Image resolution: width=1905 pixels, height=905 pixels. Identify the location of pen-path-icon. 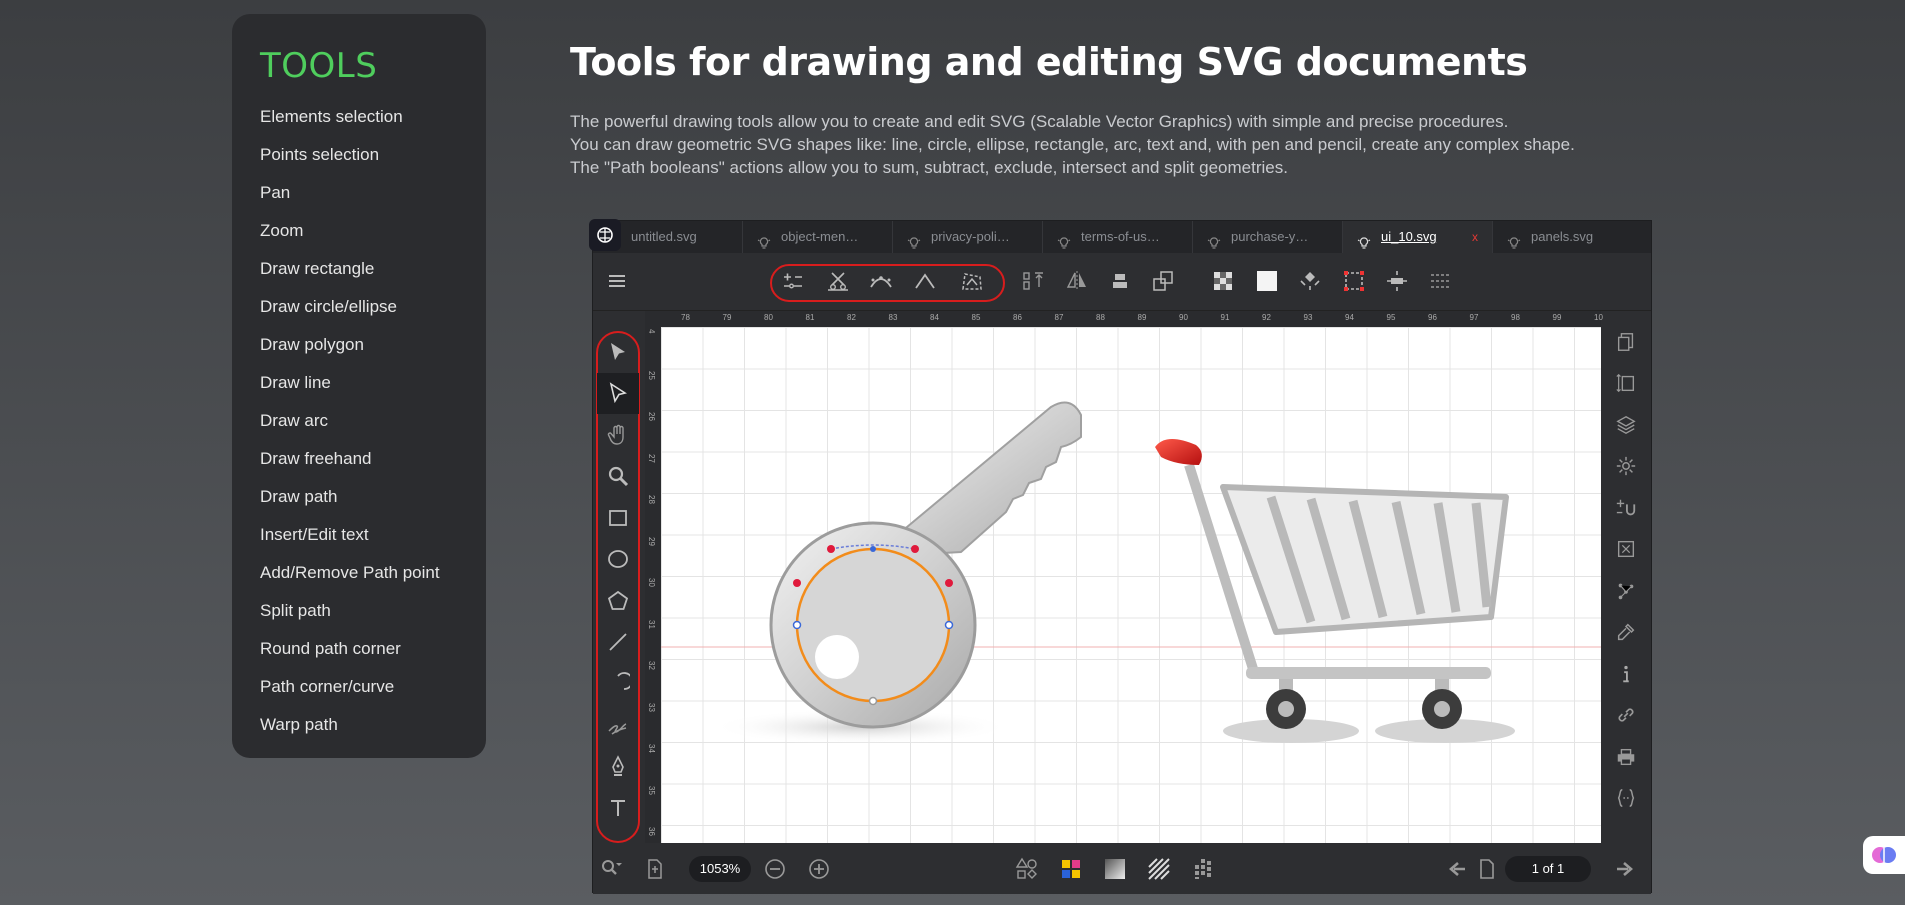
(618, 767).